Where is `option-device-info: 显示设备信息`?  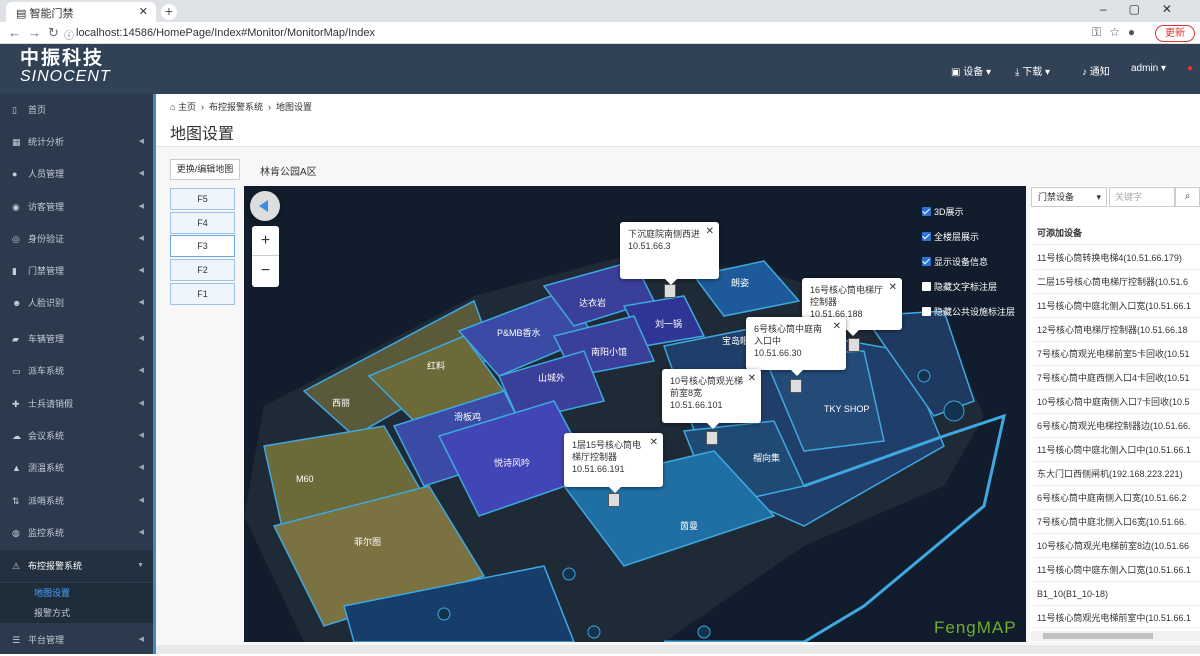 option-device-info: 显示设备信息 is located at coordinates (968, 267).